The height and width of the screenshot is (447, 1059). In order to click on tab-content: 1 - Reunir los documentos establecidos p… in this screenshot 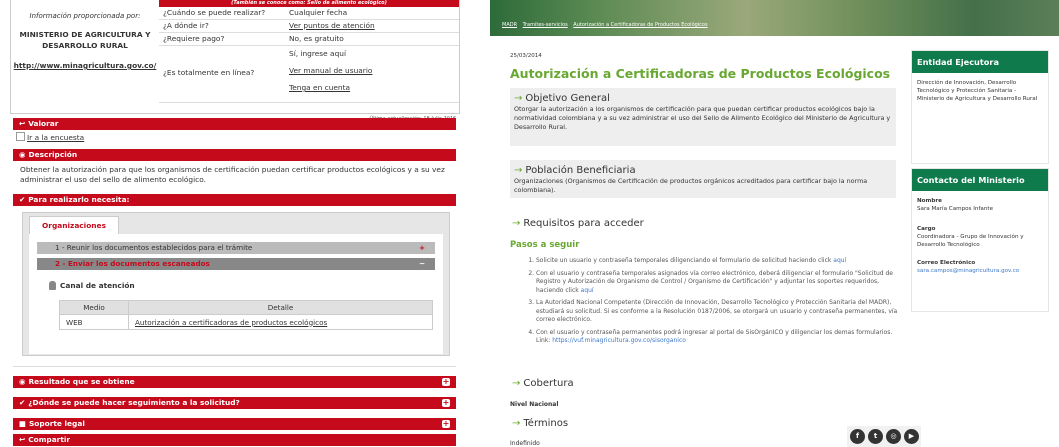, I will do `click(236, 294)`.